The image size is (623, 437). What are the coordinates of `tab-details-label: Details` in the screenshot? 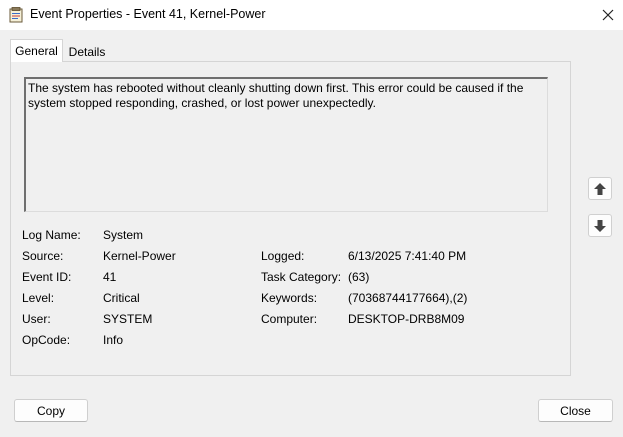 It's located at (87, 51).